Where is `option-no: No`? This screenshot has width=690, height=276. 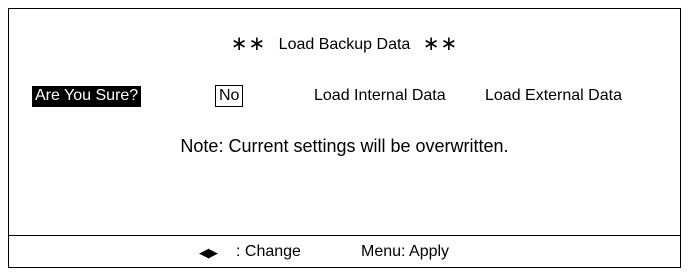
option-no: No is located at coordinates (229, 96).